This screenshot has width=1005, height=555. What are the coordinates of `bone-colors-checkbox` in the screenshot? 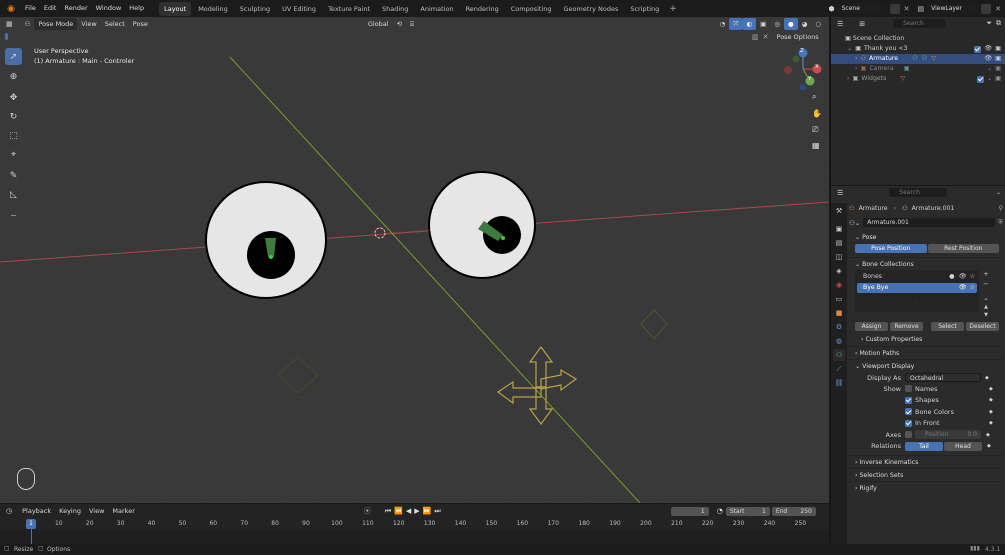 It's located at (908, 412).